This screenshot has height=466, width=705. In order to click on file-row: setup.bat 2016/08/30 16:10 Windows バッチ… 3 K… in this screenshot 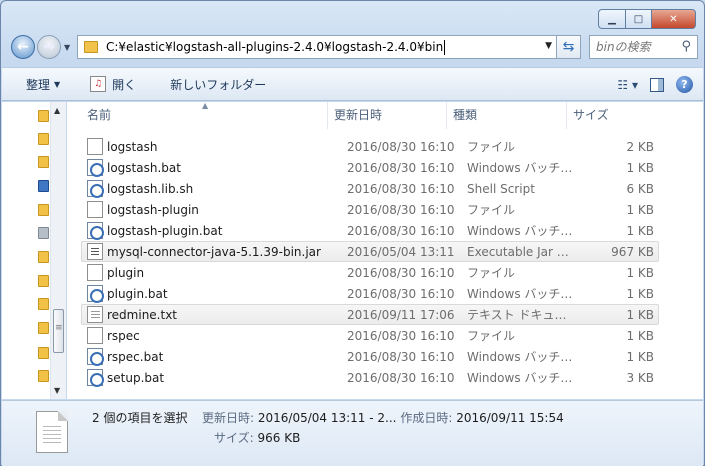, I will do `click(370, 377)`.